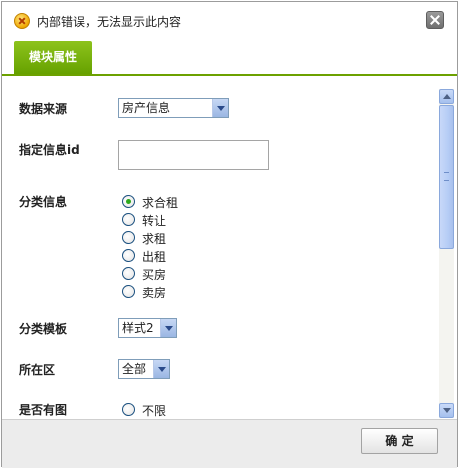 This screenshot has height=468, width=459. What do you see at coordinates (43, 109) in the screenshot?
I see `data-source-label: 数据来源` at bounding box center [43, 109].